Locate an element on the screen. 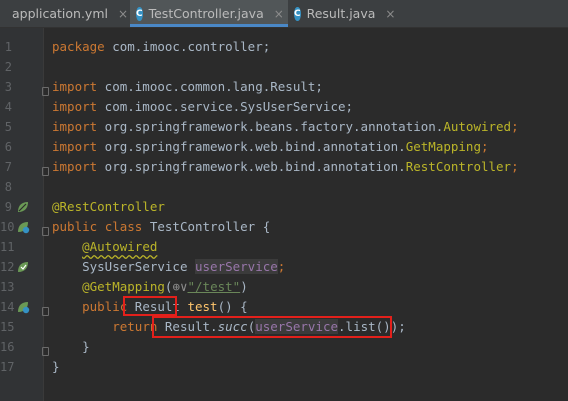 This screenshot has width=568, height=401. tab-label: Result.java is located at coordinates (341, 13).